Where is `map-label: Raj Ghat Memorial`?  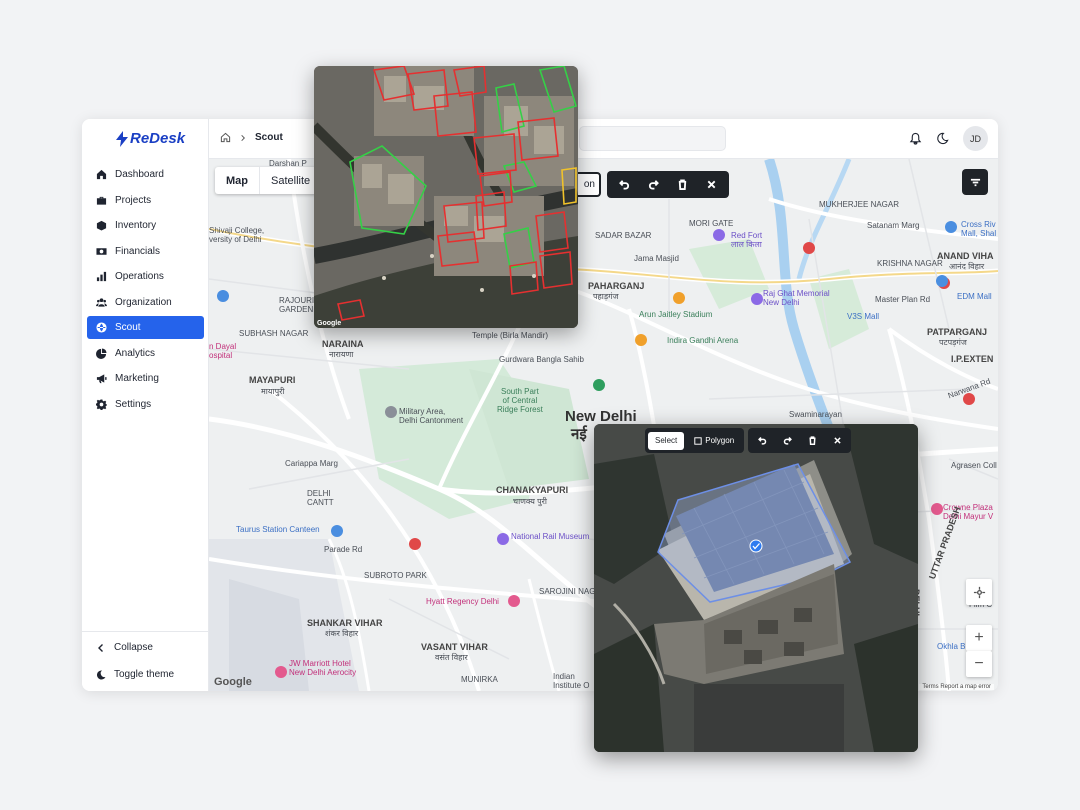
map-label: Raj Ghat Memorial is located at coordinates (796, 293).